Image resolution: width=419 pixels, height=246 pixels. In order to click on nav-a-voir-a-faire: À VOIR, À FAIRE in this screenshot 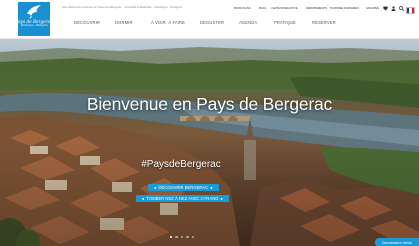, I will do `click(168, 22)`.